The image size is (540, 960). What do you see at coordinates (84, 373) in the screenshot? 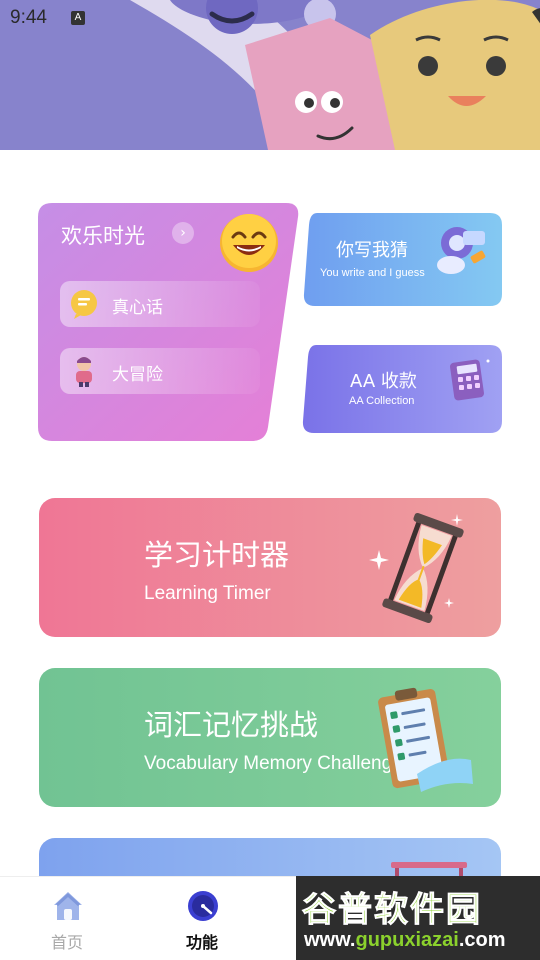
I see `adventurer-icon` at bounding box center [84, 373].